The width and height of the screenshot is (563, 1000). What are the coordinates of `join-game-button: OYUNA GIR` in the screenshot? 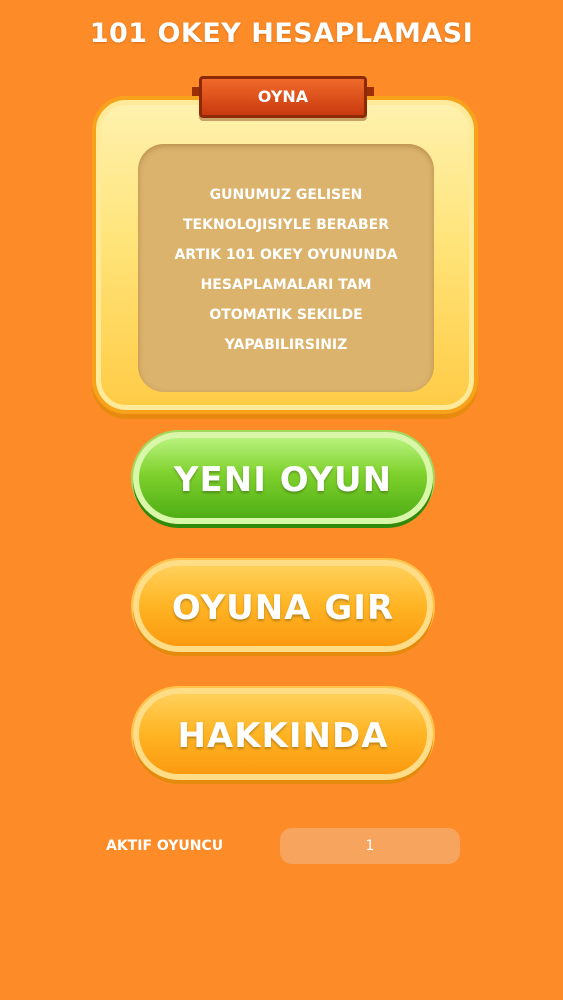 It's located at (283, 606).